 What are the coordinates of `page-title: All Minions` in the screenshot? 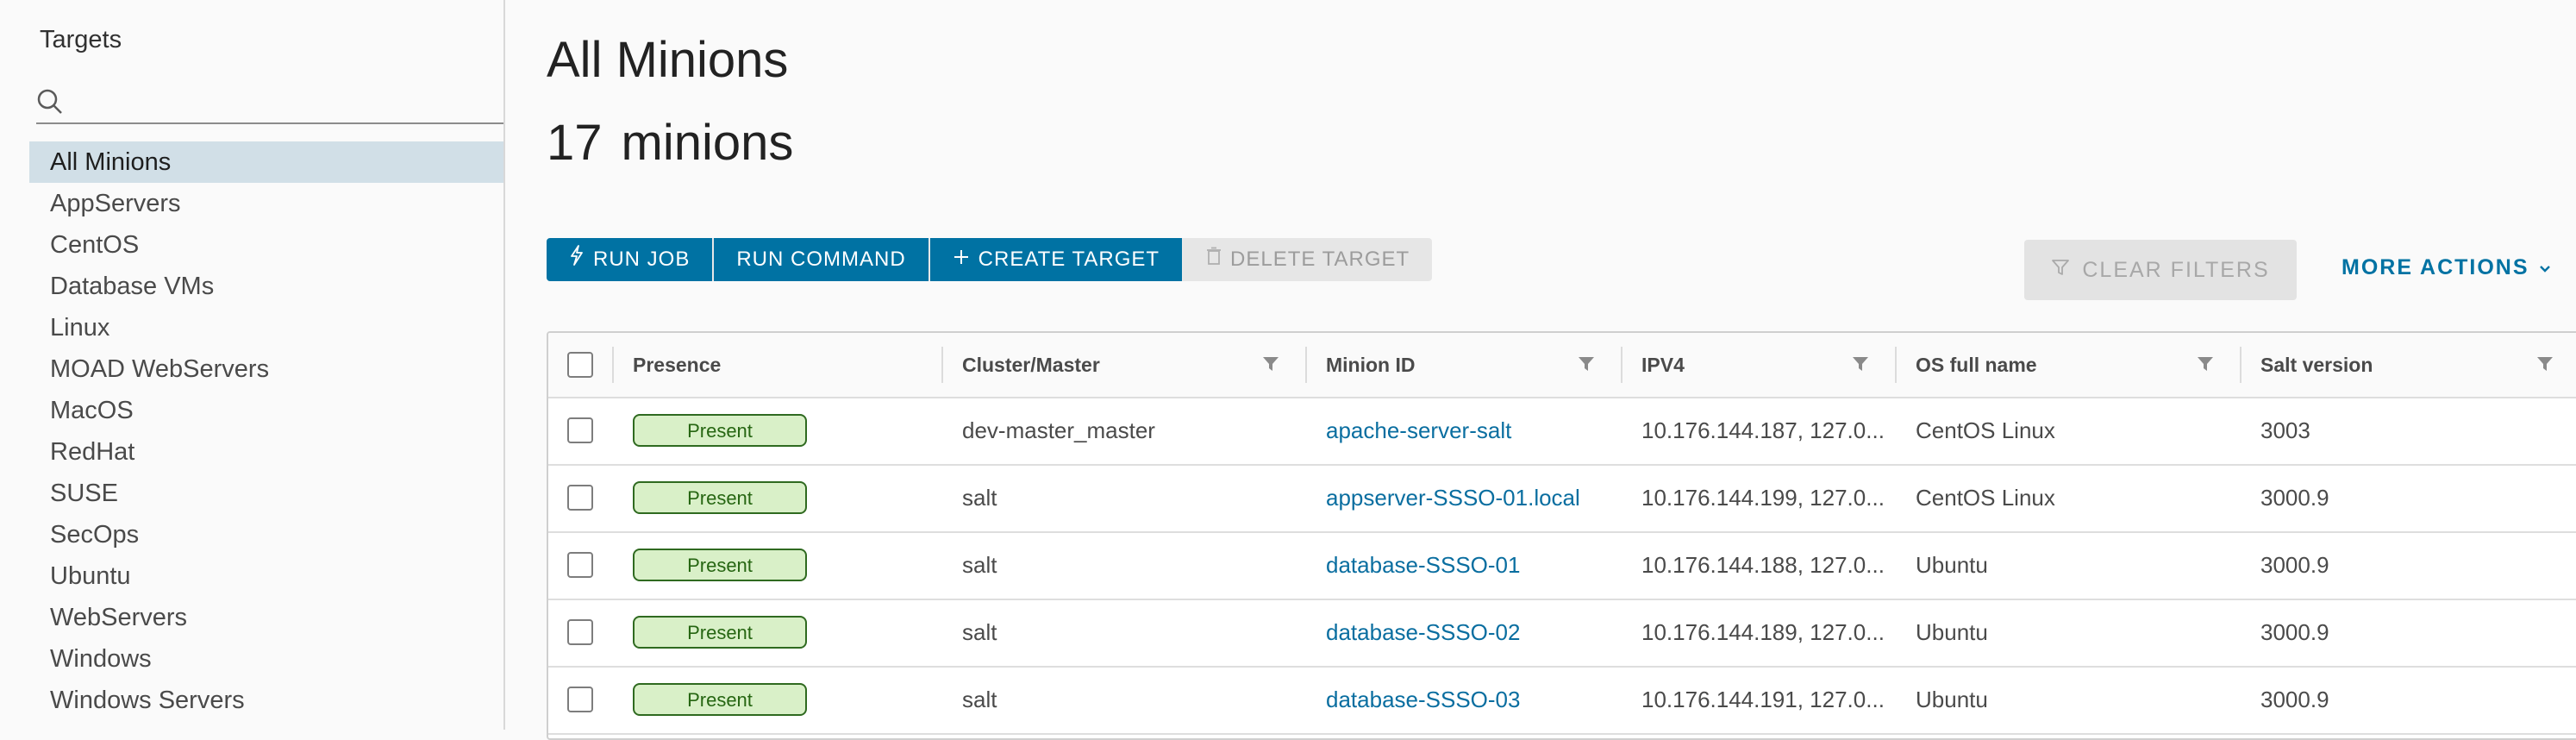 It's located at (668, 60).